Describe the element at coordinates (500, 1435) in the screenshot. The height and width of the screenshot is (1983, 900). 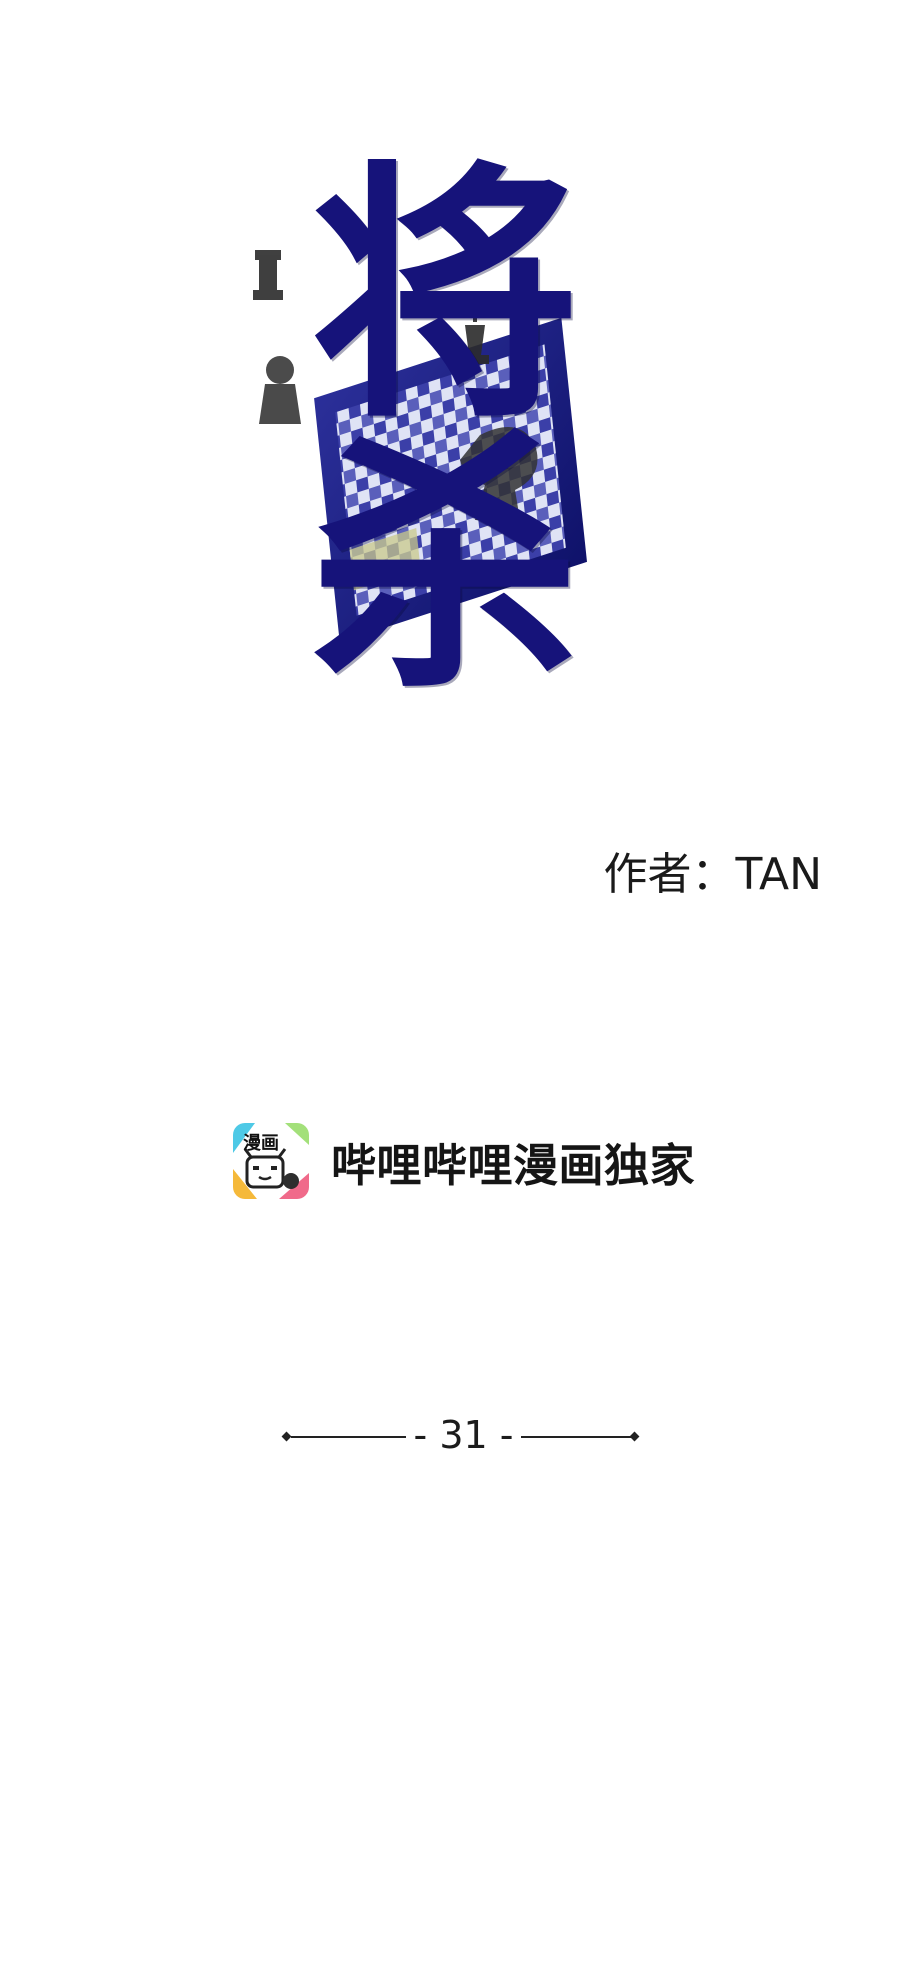
I see `chapter-suffix: -` at that location.